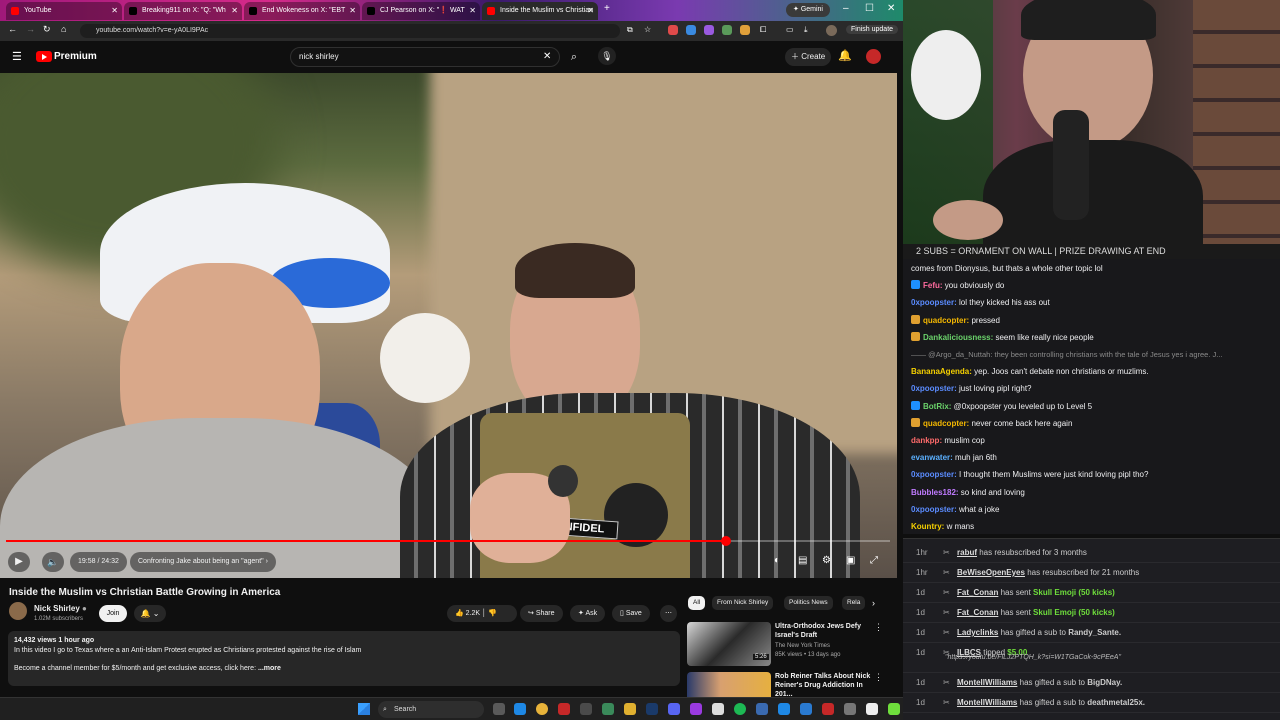  I want to click on url-field: youtube.com/watch?v=e-yA0LI9PAc, so click(350, 31).